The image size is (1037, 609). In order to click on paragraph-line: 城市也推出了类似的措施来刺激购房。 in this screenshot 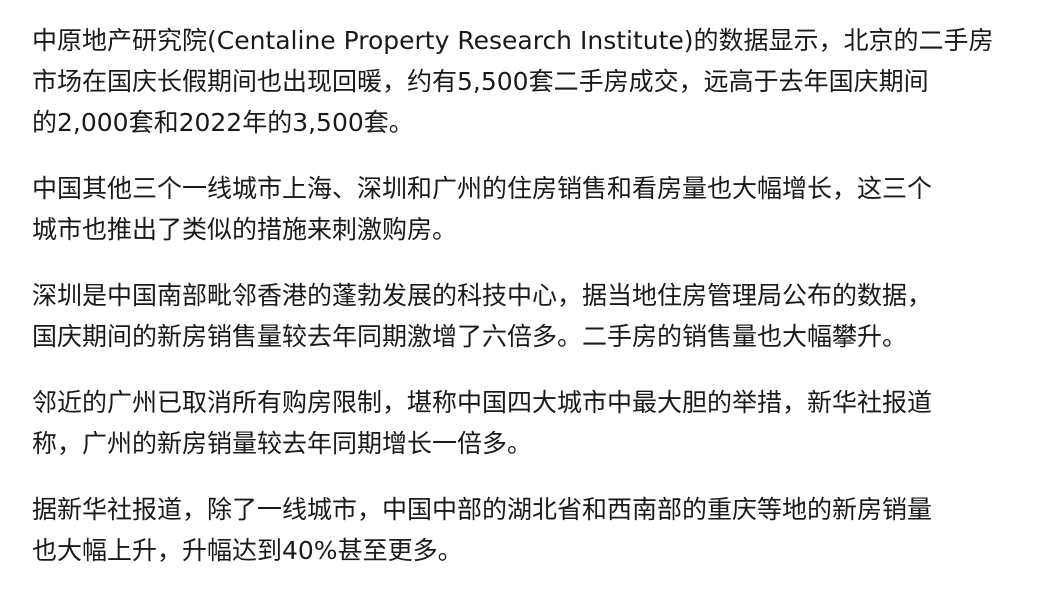, I will do `click(245, 229)`.